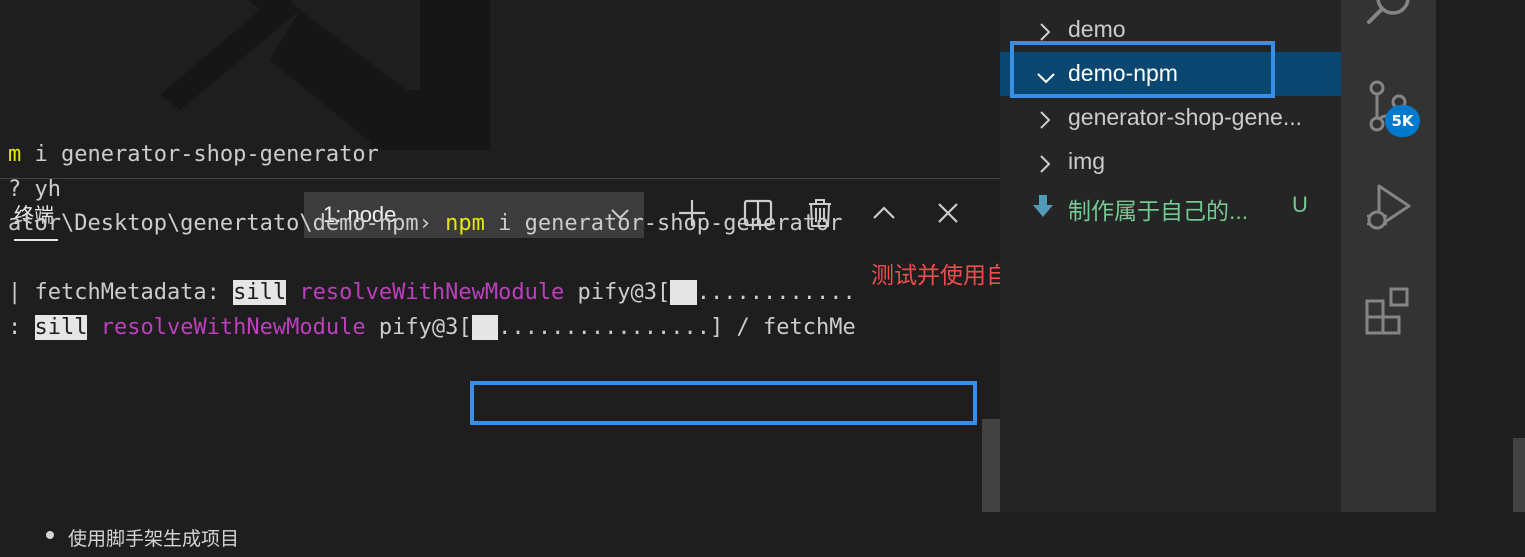 The image size is (1525, 557). What do you see at coordinates (1300, 204) in the screenshot?
I see `git-status-badge: U` at bounding box center [1300, 204].